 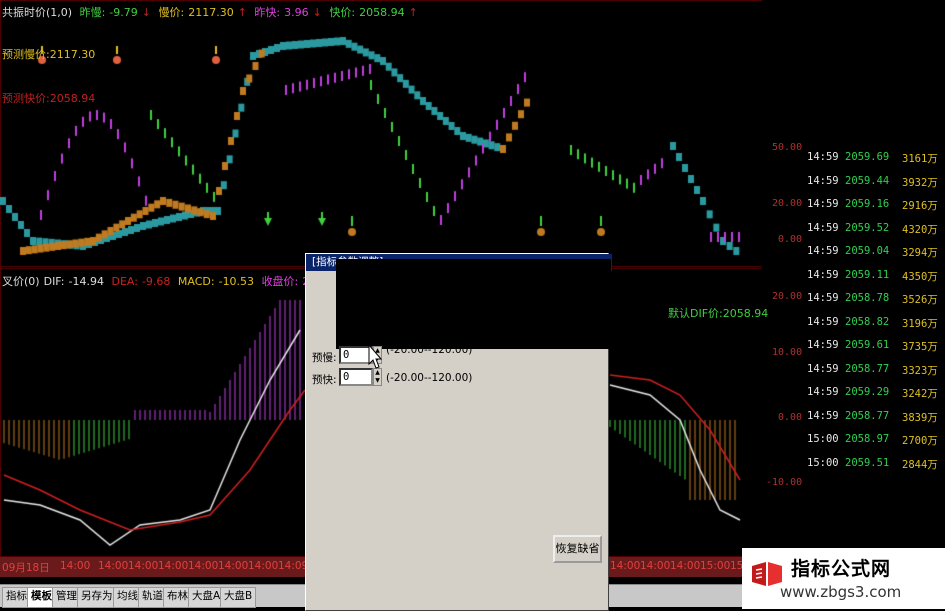 What do you see at coordinates (875, 393) in the screenshot?
I see `tick-row: 14:59 2059.29 3242万` at bounding box center [875, 393].